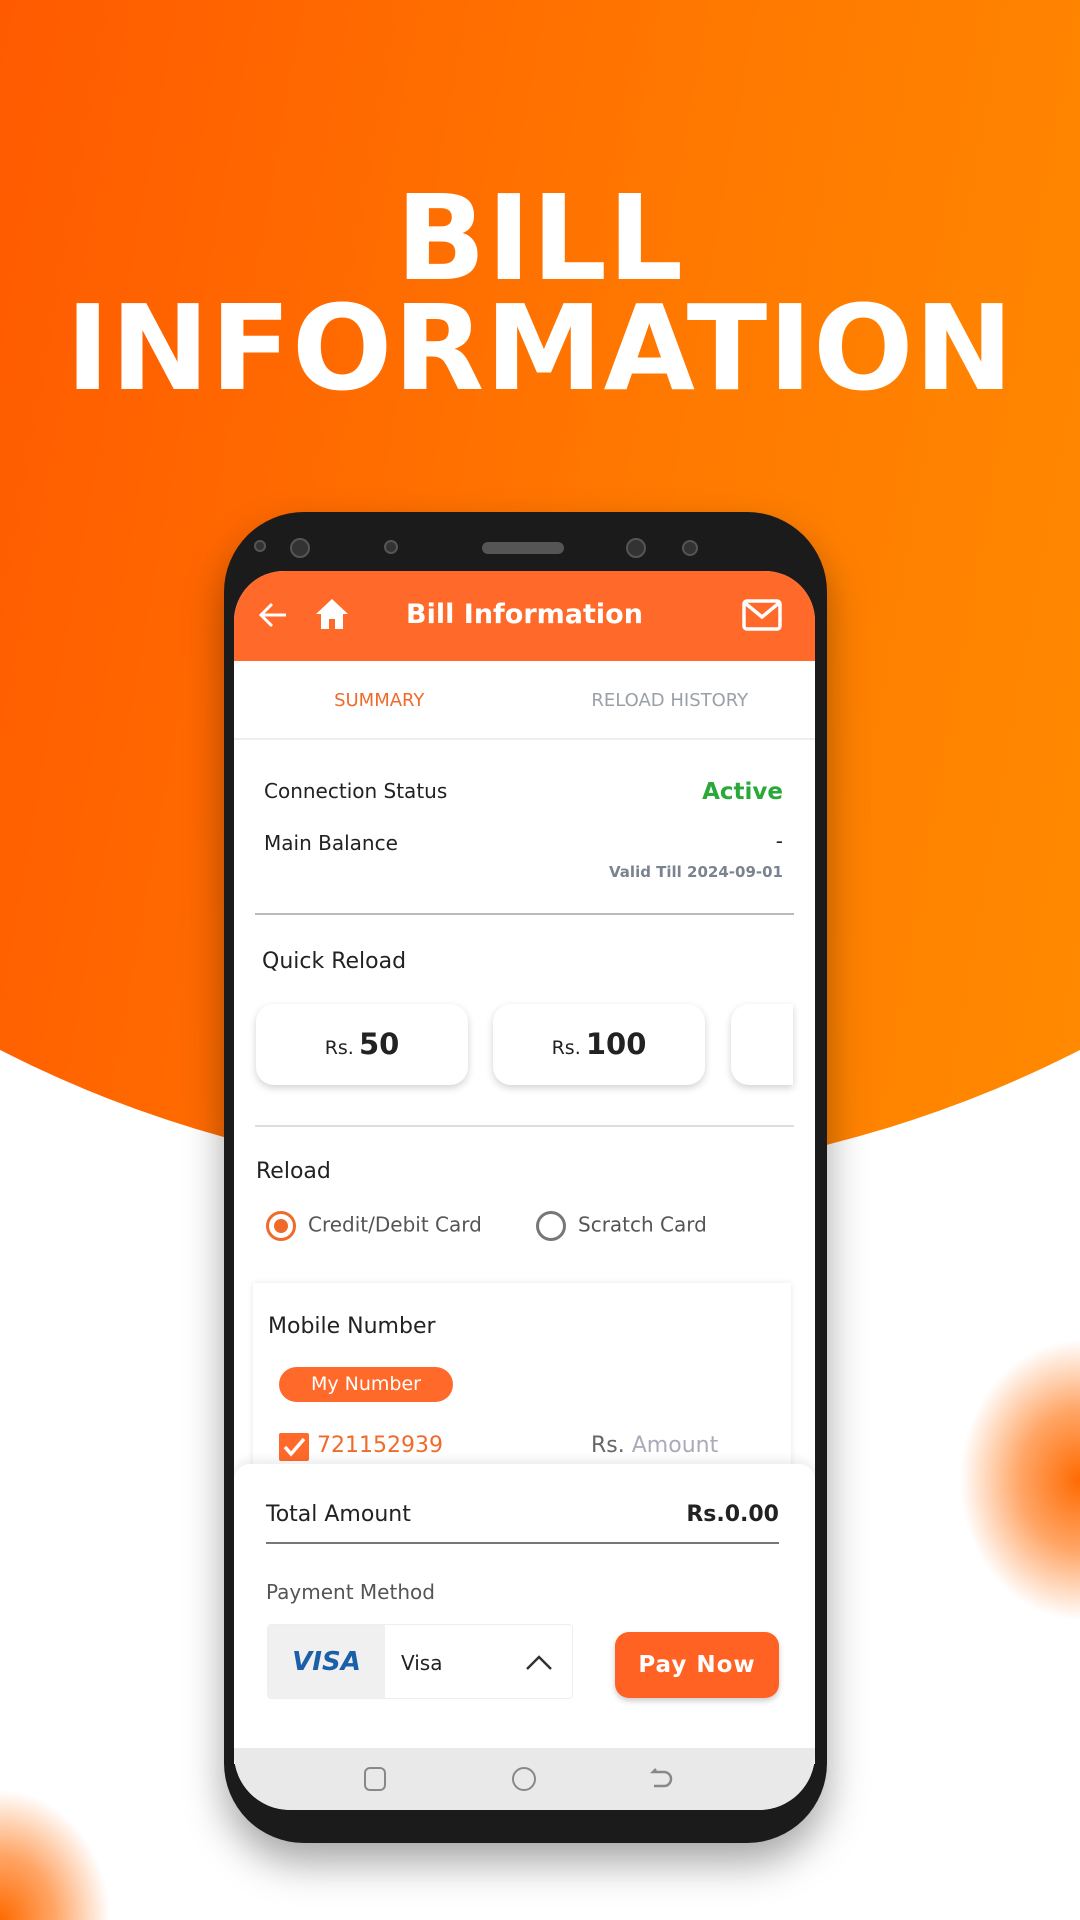  What do you see at coordinates (362, 1044) in the screenshot?
I see `quick-reload-50: Rs. 50` at bounding box center [362, 1044].